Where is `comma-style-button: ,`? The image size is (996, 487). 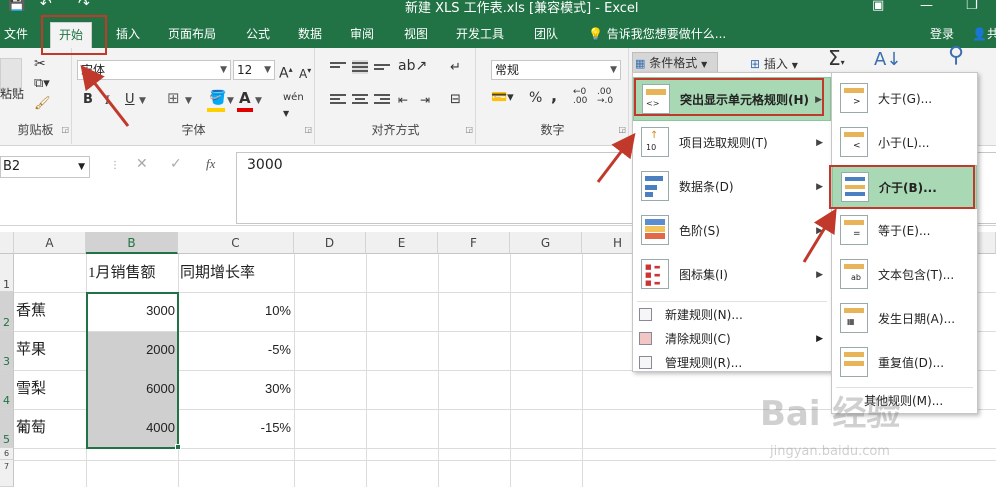 comma-style-button: , is located at coordinates (554, 96).